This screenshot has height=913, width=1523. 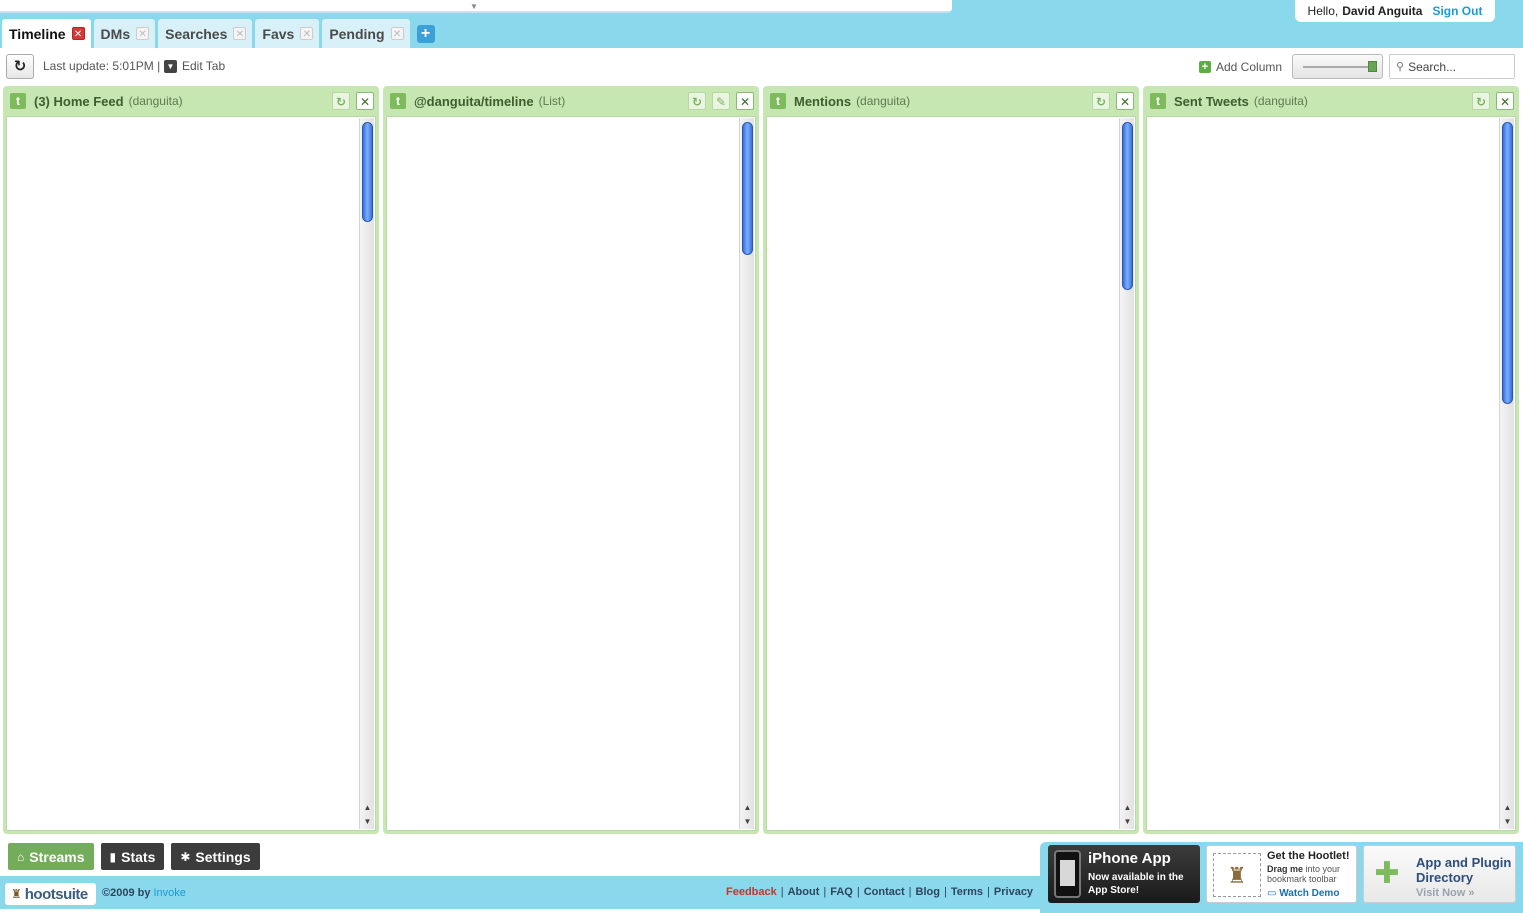 I want to click on tab-label: Favs, so click(x=278, y=33).